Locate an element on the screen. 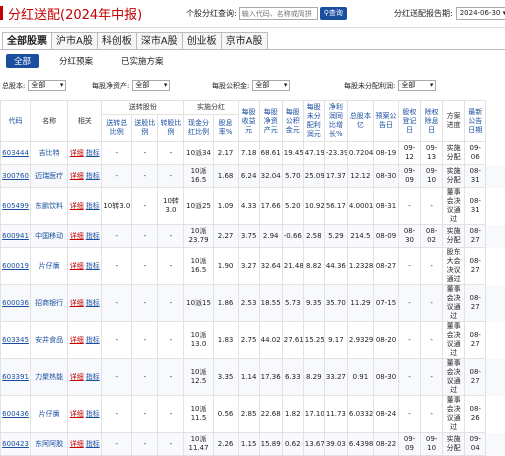  td-yield: 1.83 is located at coordinates (225, 340).